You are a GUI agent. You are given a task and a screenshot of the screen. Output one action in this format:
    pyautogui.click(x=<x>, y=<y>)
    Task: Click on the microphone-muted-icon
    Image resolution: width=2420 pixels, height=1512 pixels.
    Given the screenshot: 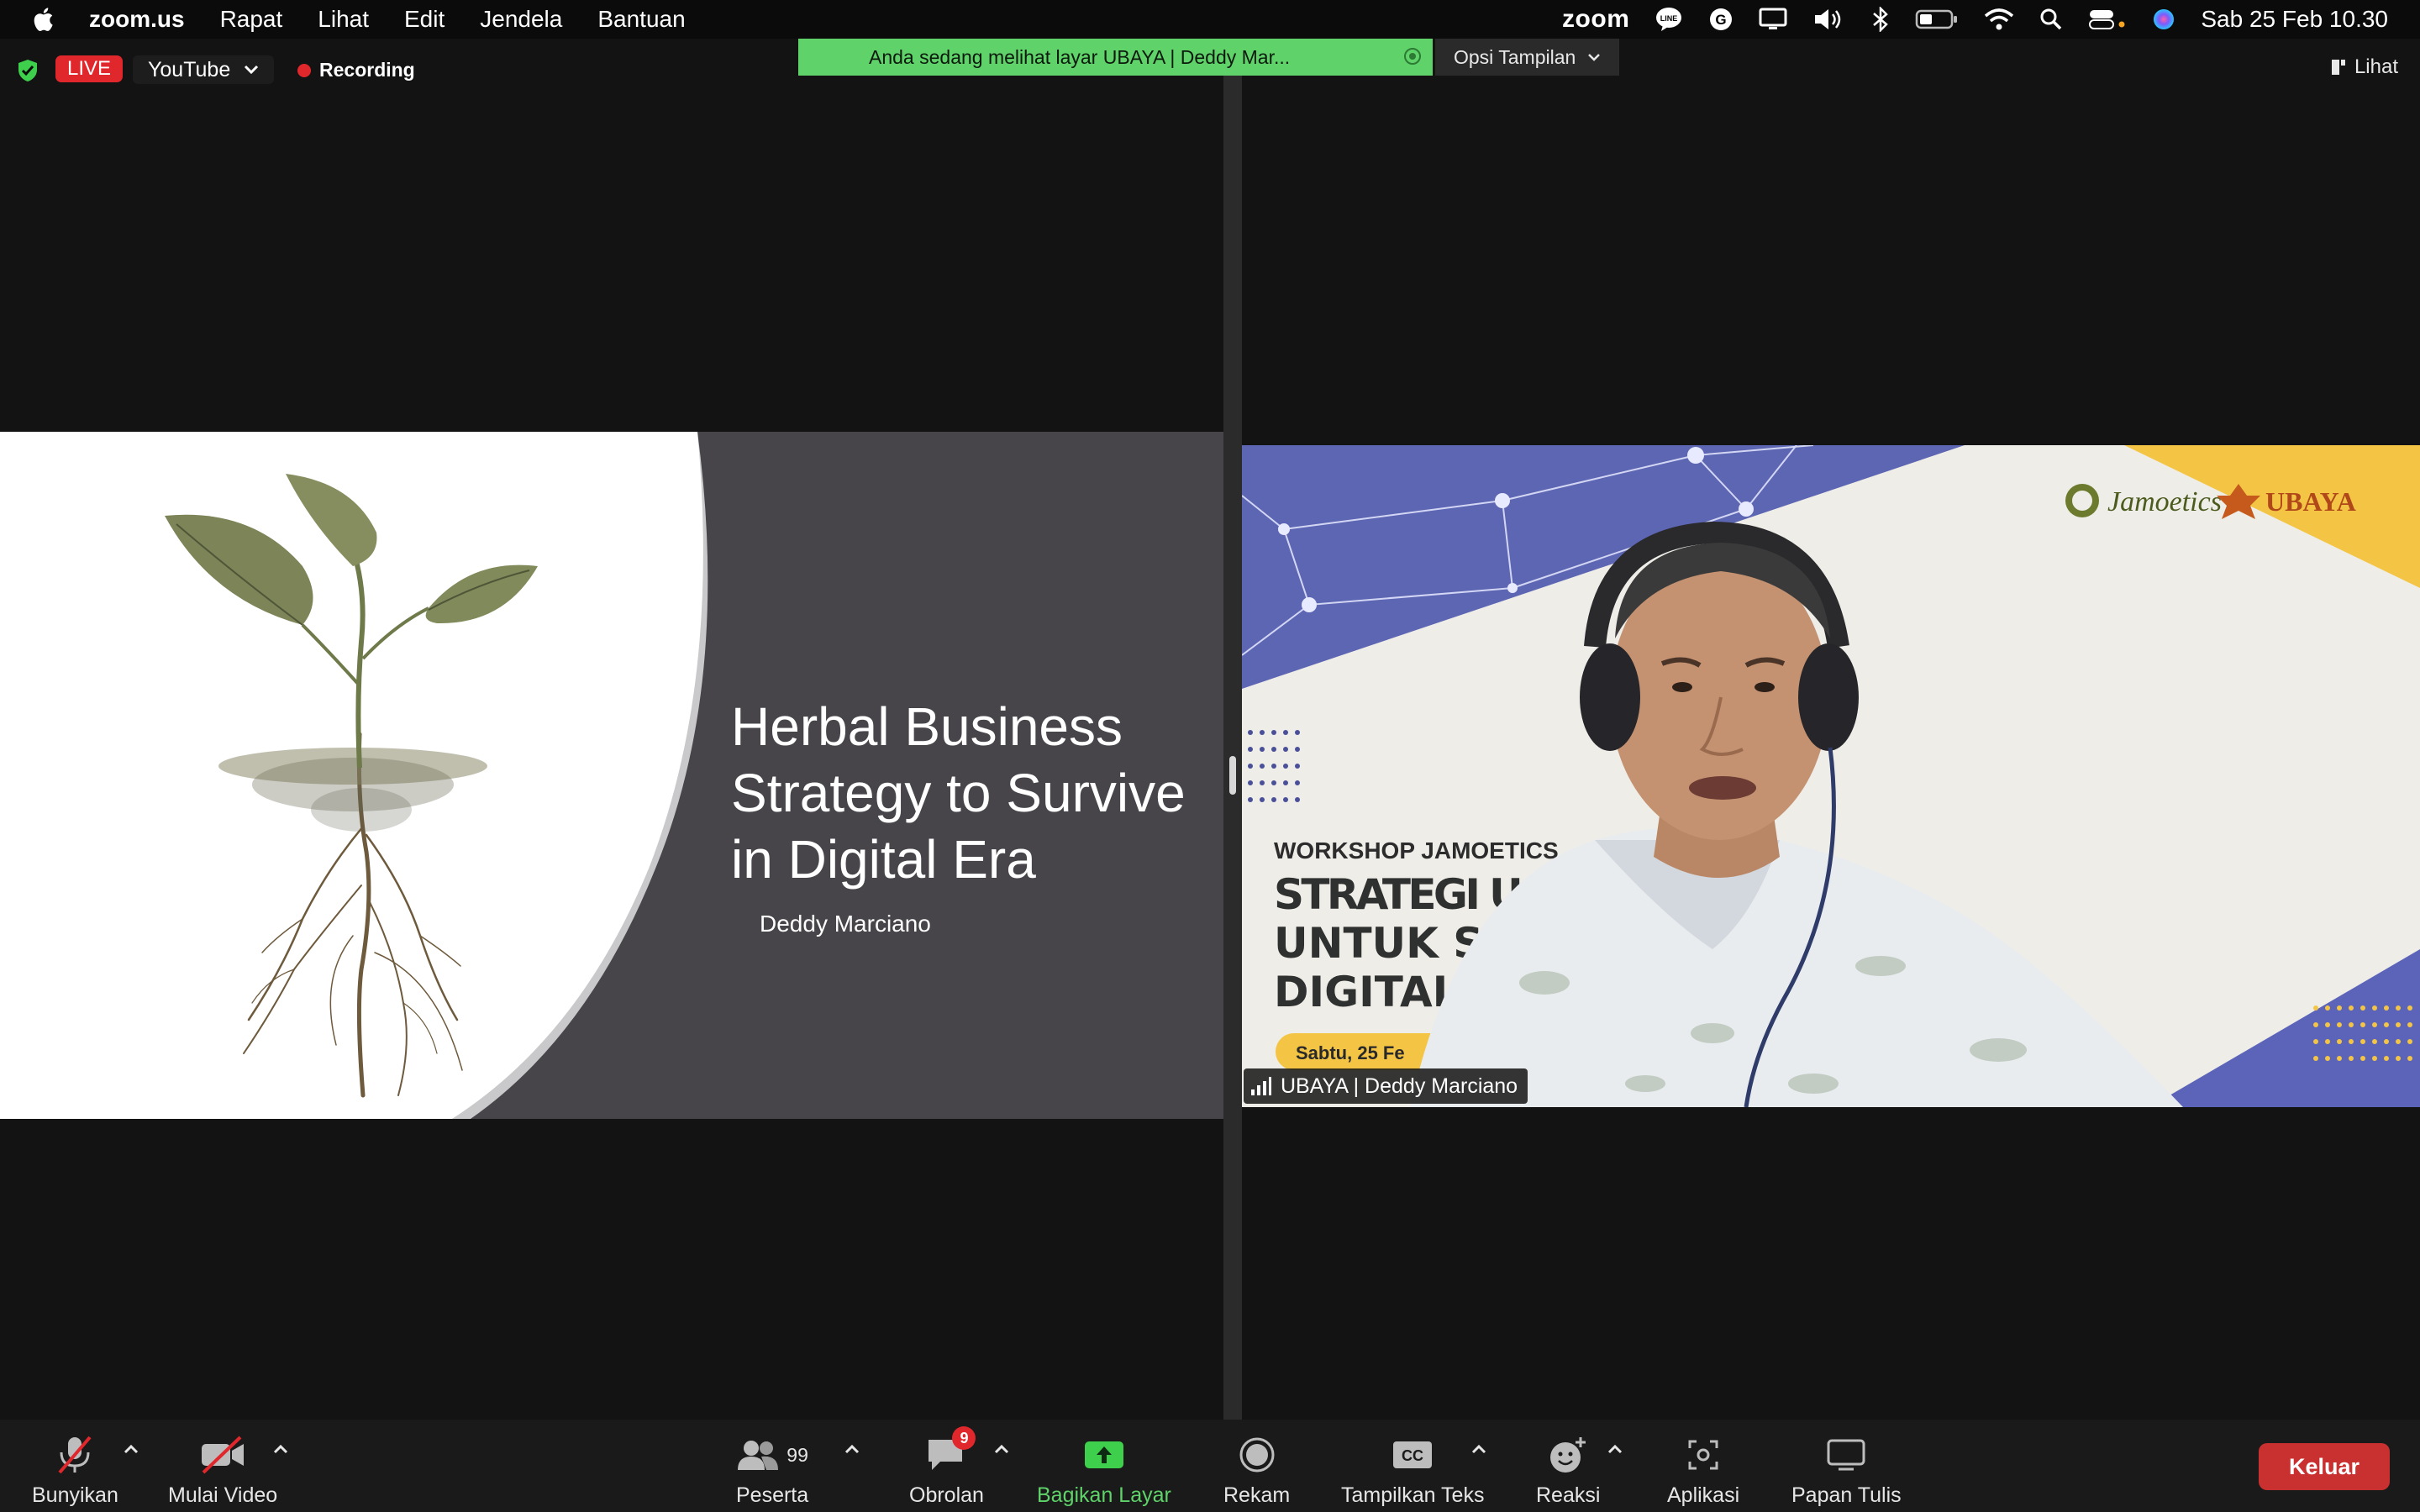 What is the action you would take?
    pyautogui.click(x=75, y=1455)
    